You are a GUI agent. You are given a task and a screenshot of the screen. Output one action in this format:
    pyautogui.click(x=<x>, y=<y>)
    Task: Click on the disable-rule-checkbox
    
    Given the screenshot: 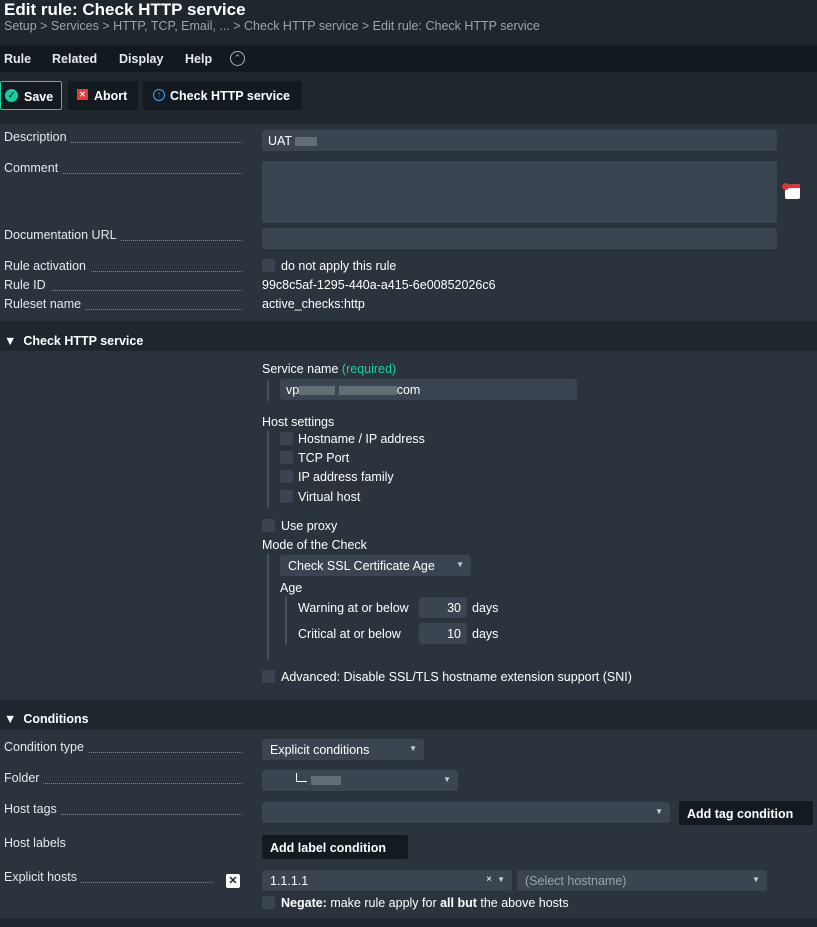 What is the action you would take?
    pyautogui.click(x=268, y=265)
    